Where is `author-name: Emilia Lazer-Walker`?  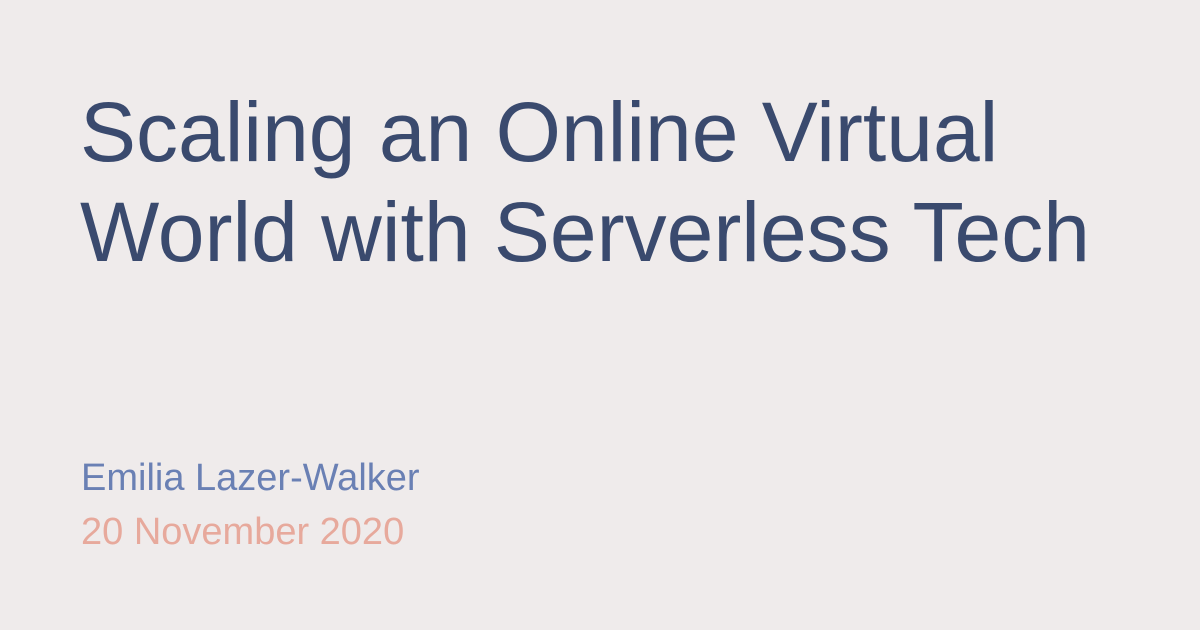 author-name: Emilia Lazer-Walker is located at coordinates (250, 478).